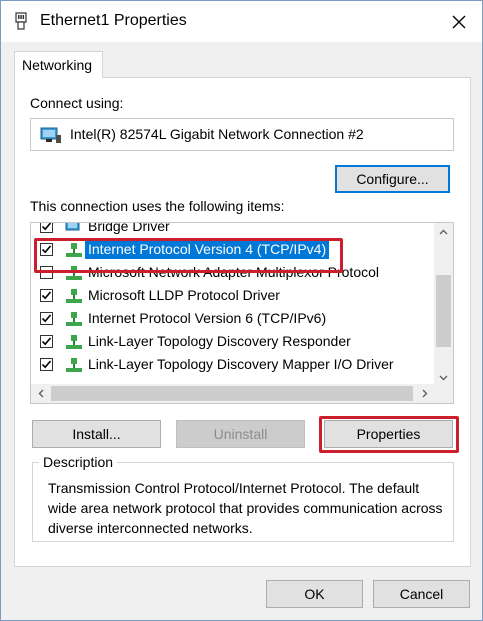 Image resolution: width=483 pixels, height=621 pixels. What do you see at coordinates (232, 393) in the screenshot?
I see `horizontal-scroll-thumb` at bounding box center [232, 393].